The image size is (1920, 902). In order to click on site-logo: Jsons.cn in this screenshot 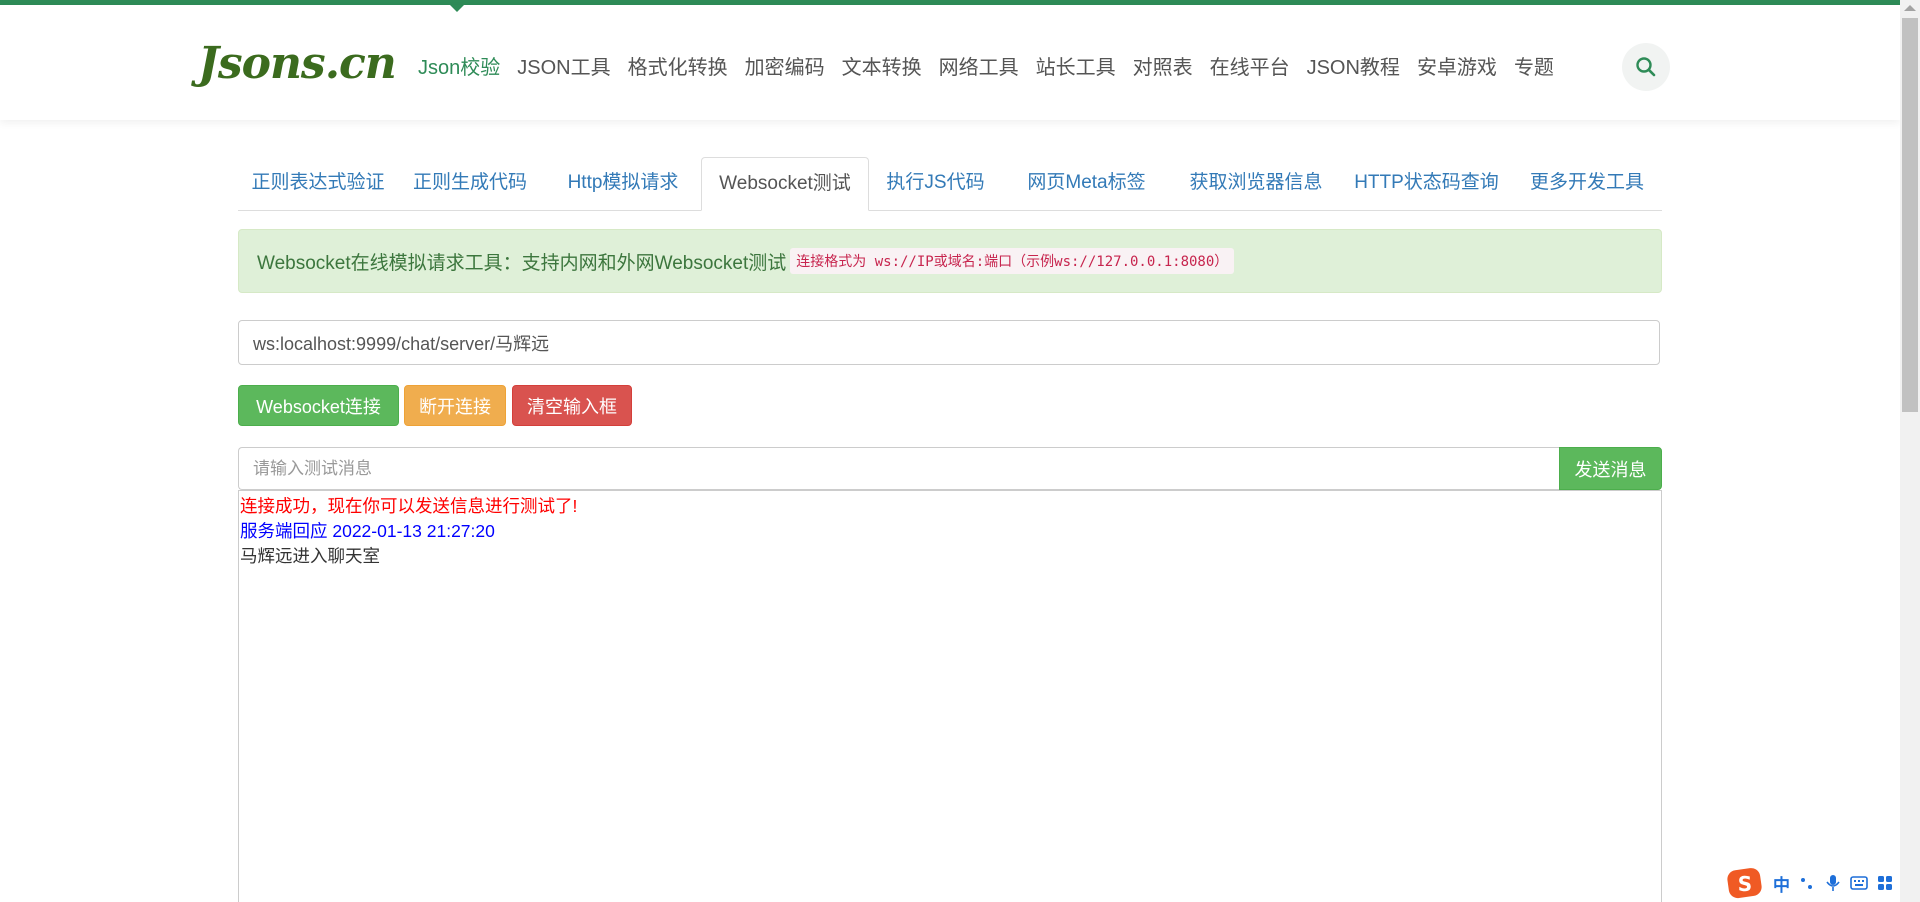, I will do `click(297, 63)`.